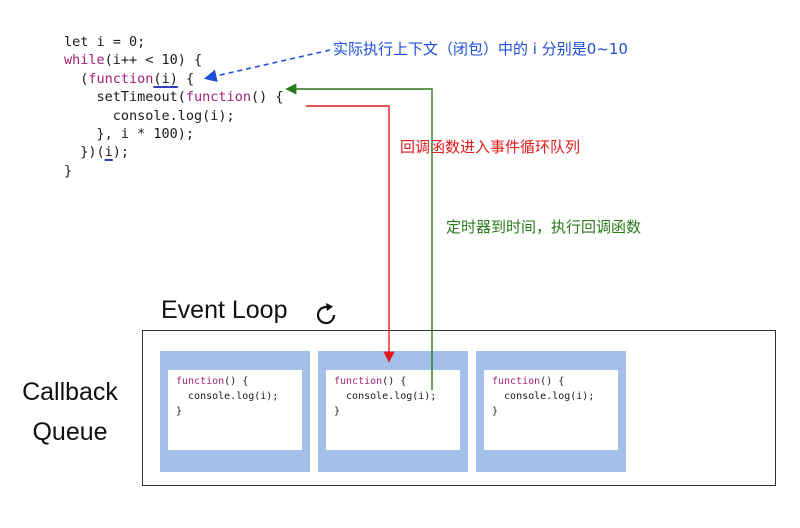 This screenshot has height=528, width=800. I want to click on green-arrow, so click(359, 236).